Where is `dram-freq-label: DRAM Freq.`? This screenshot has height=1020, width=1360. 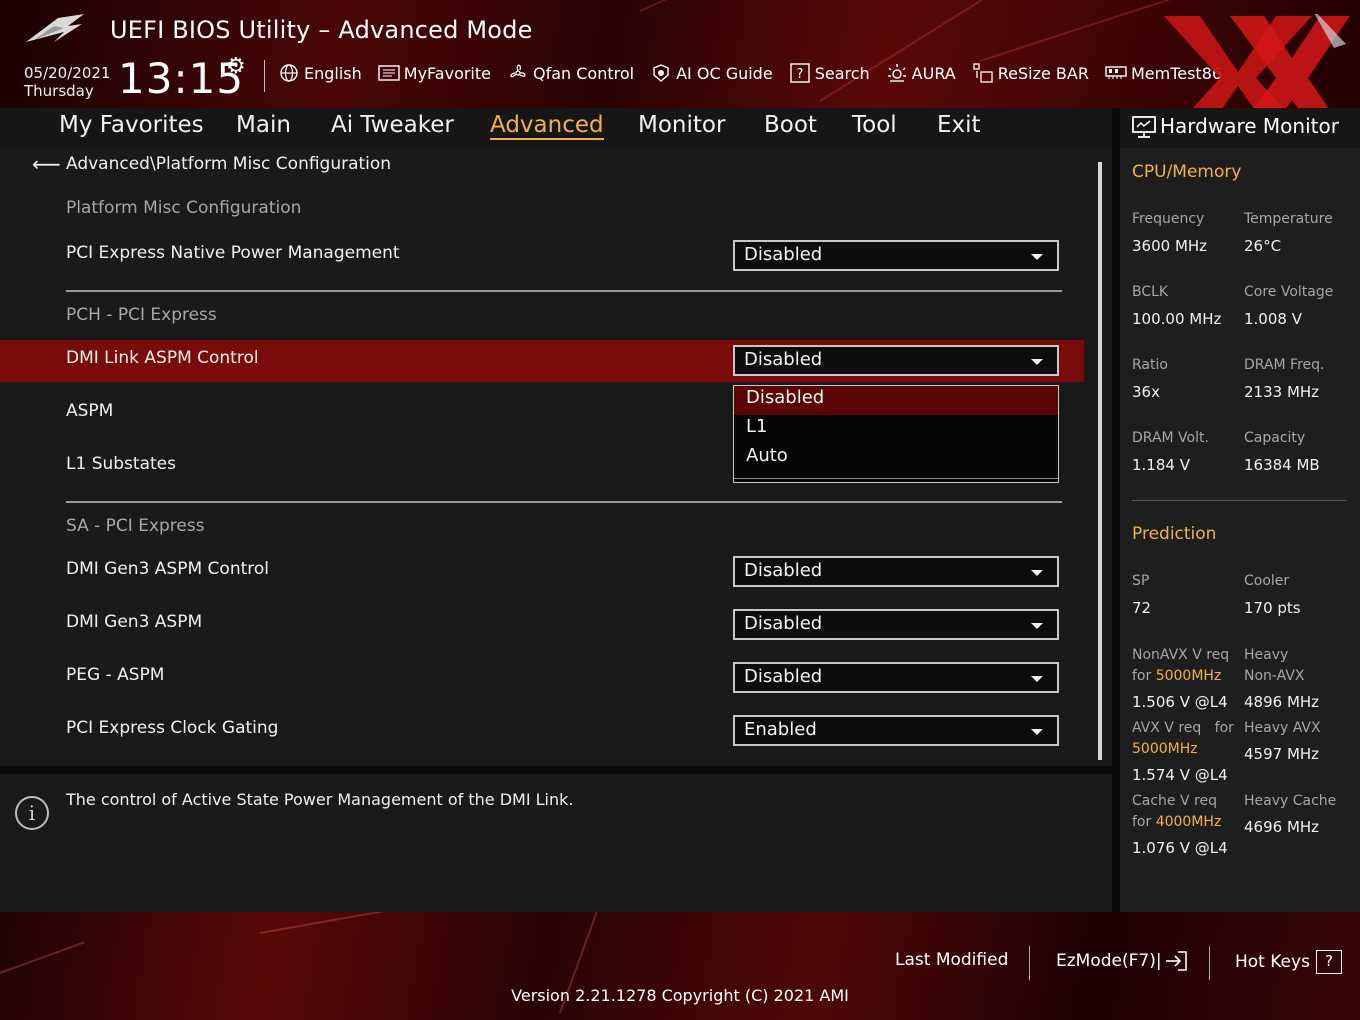
dram-freq-label: DRAM Freq. is located at coordinates (1284, 365).